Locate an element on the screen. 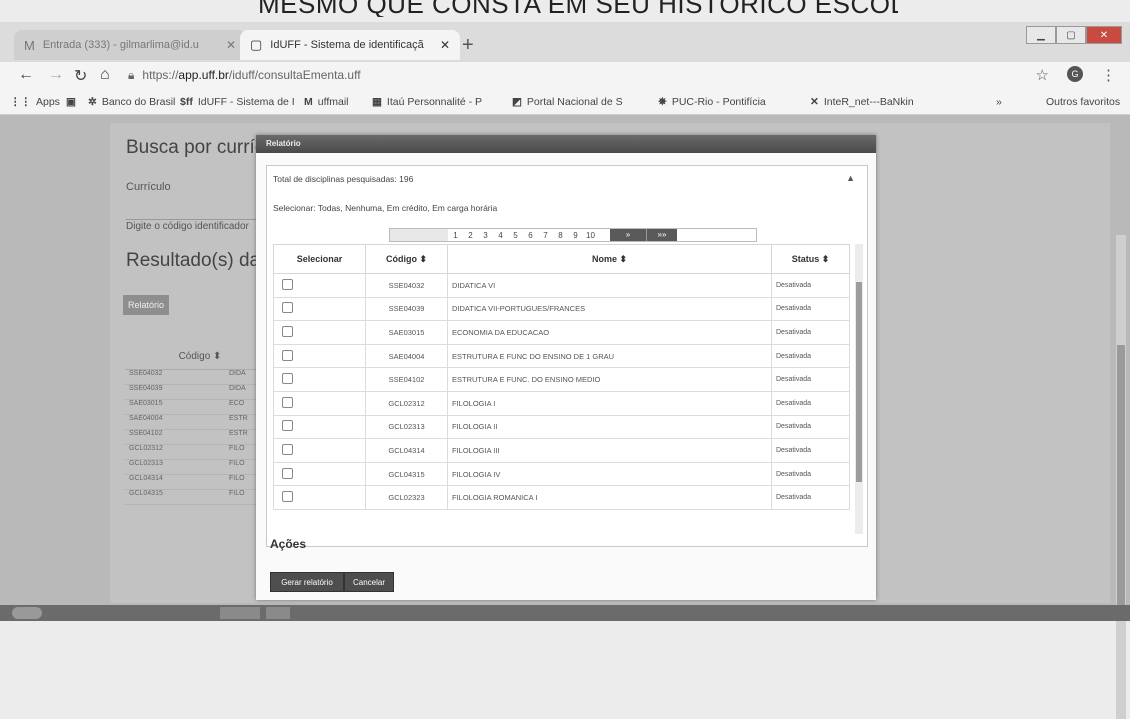 This screenshot has height=719, width=1130. bank-icon: ✲ is located at coordinates (92, 102).